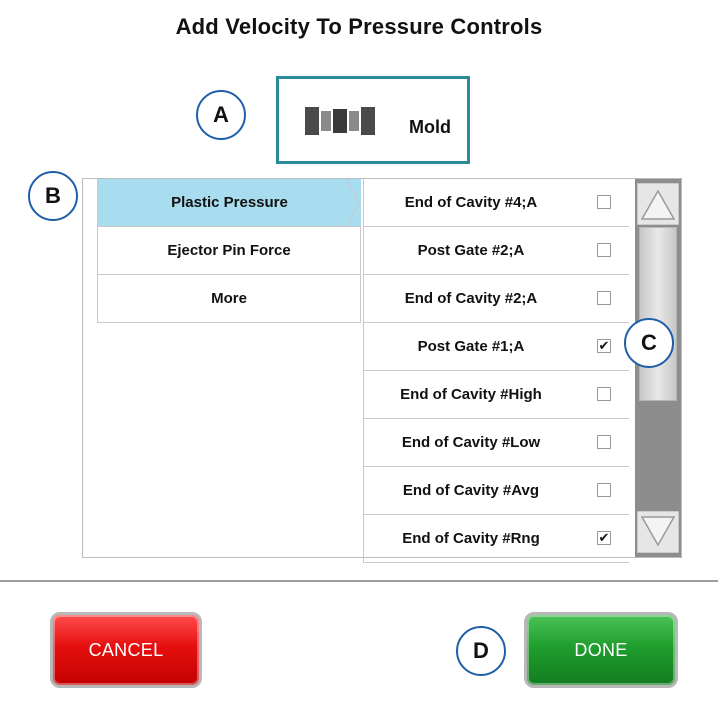  Describe the element at coordinates (471, 394) in the screenshot. I see `channel-label: End of Cavity #High` at that location.